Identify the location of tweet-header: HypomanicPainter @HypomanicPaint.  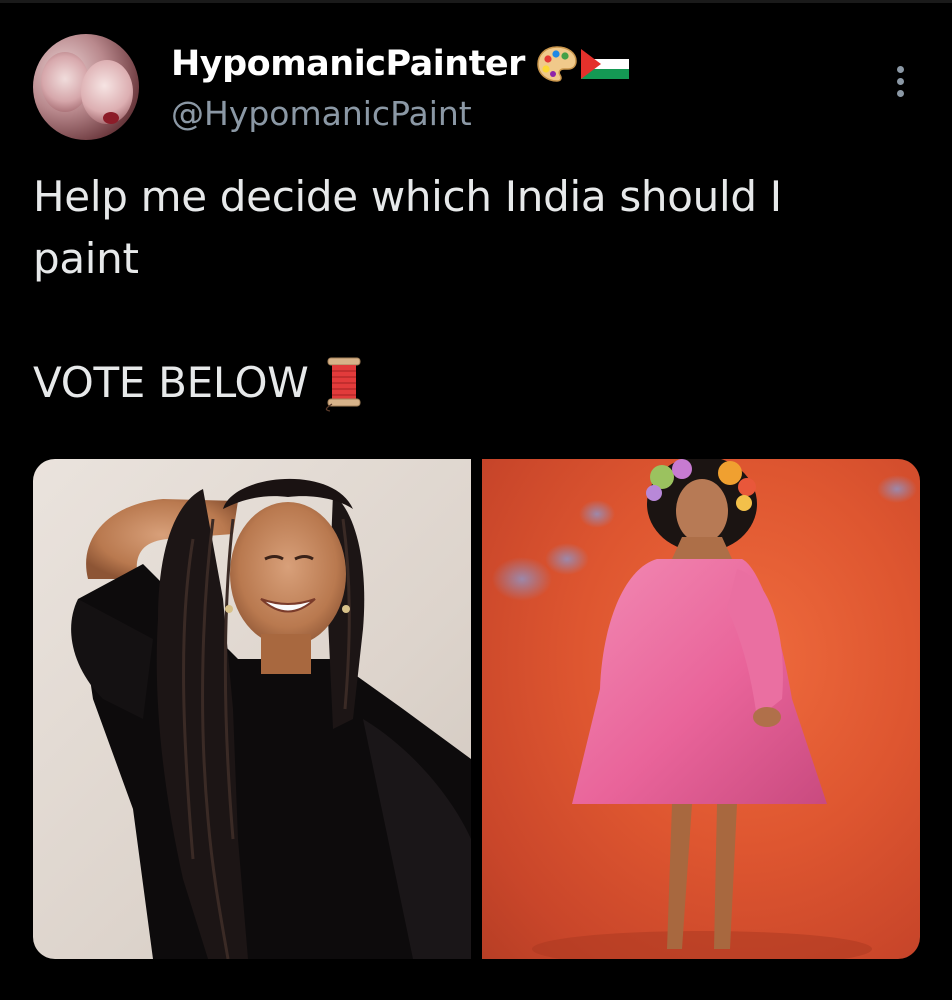
(478, 89).